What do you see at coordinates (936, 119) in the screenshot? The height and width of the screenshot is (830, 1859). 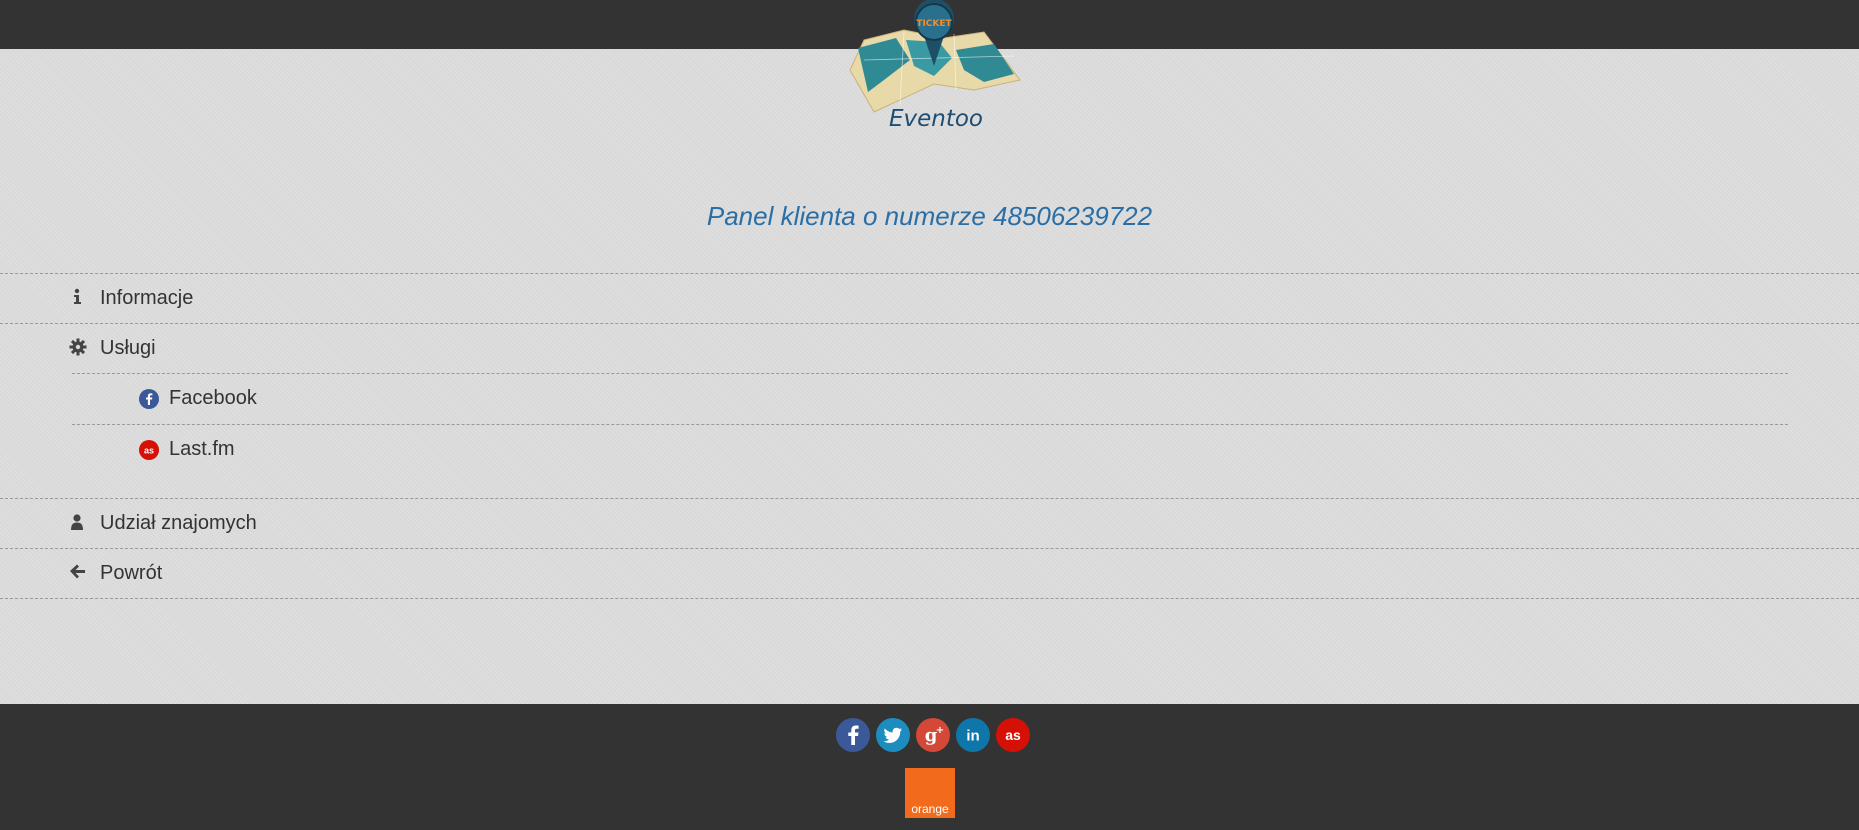 I see `brand-name: Eventoo` at bounding box center [936, 119].